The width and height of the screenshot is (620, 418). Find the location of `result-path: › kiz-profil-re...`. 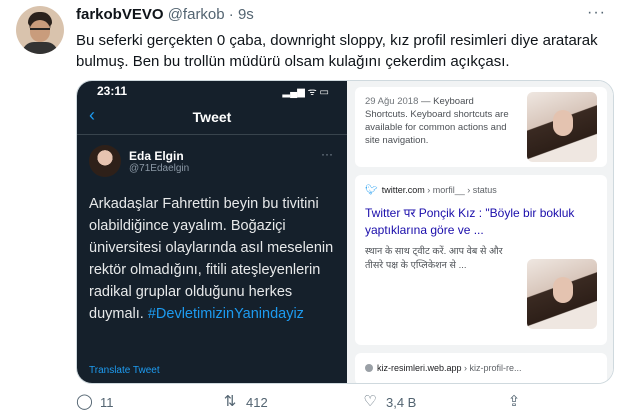

result-path: › kiz-profil-re... is located at coordinates (491, 368).